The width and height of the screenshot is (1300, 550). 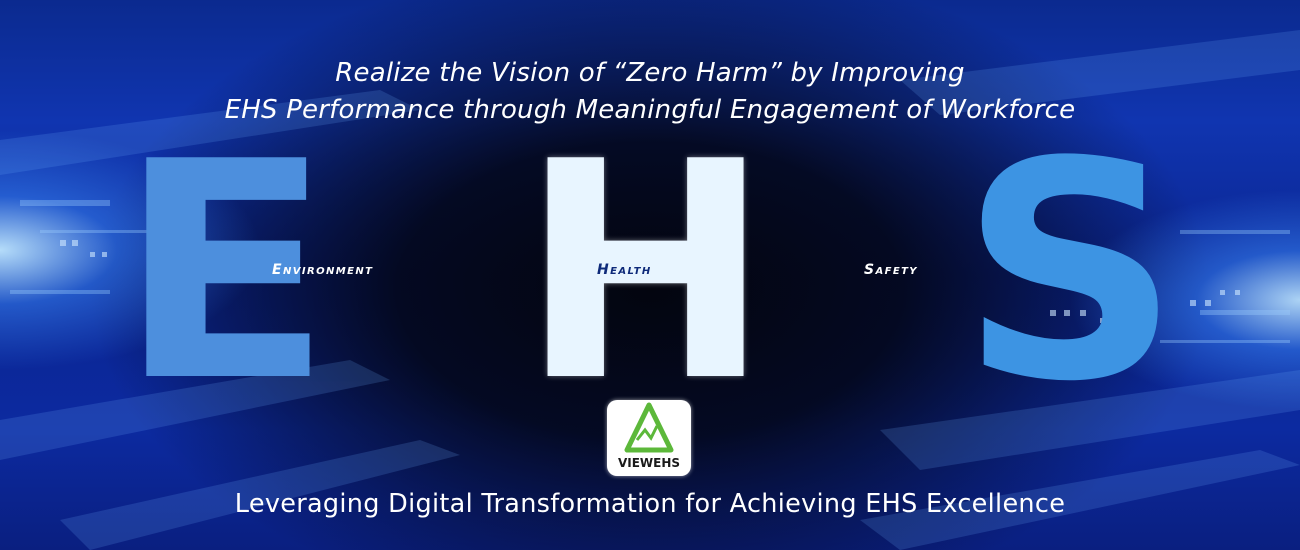 I want to click on label-environment: Environment, so click(x=323, y=270).